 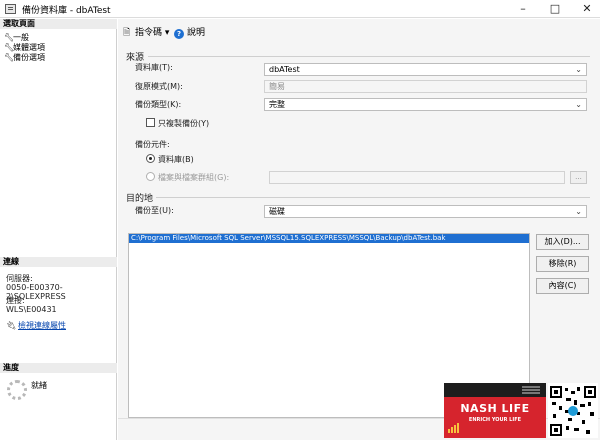 What do you see at coordinates (17, 390) in the screenshot?
I see `progress-spinner-icon` at bounding box center [17, 390].